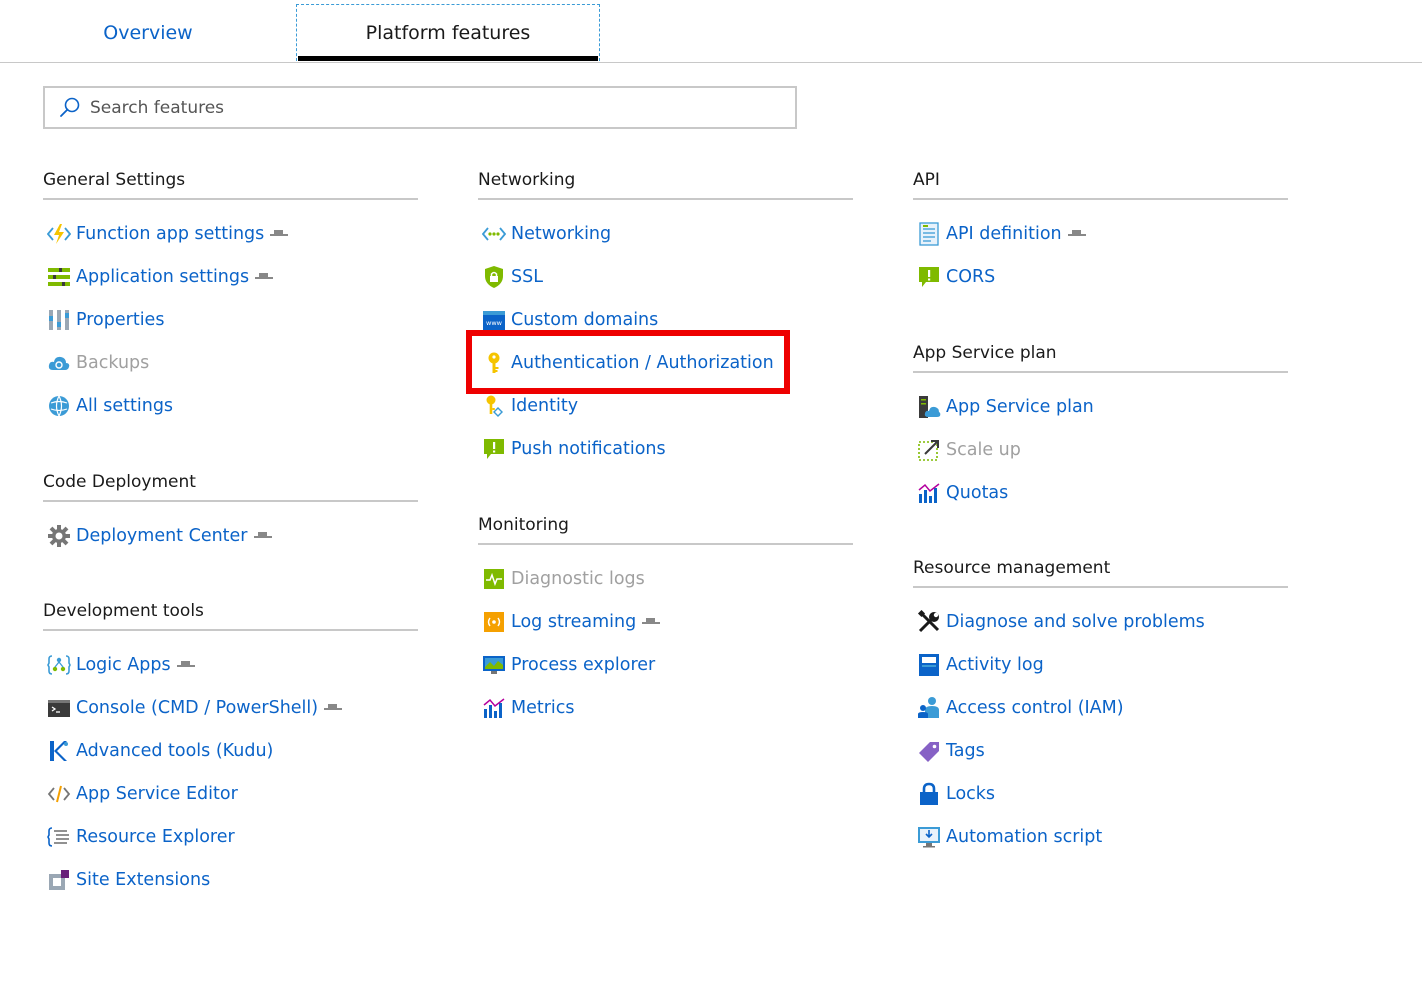  I want to click on diagnose-solve-link: Diagnose and solve problems, so click(1100, 621).